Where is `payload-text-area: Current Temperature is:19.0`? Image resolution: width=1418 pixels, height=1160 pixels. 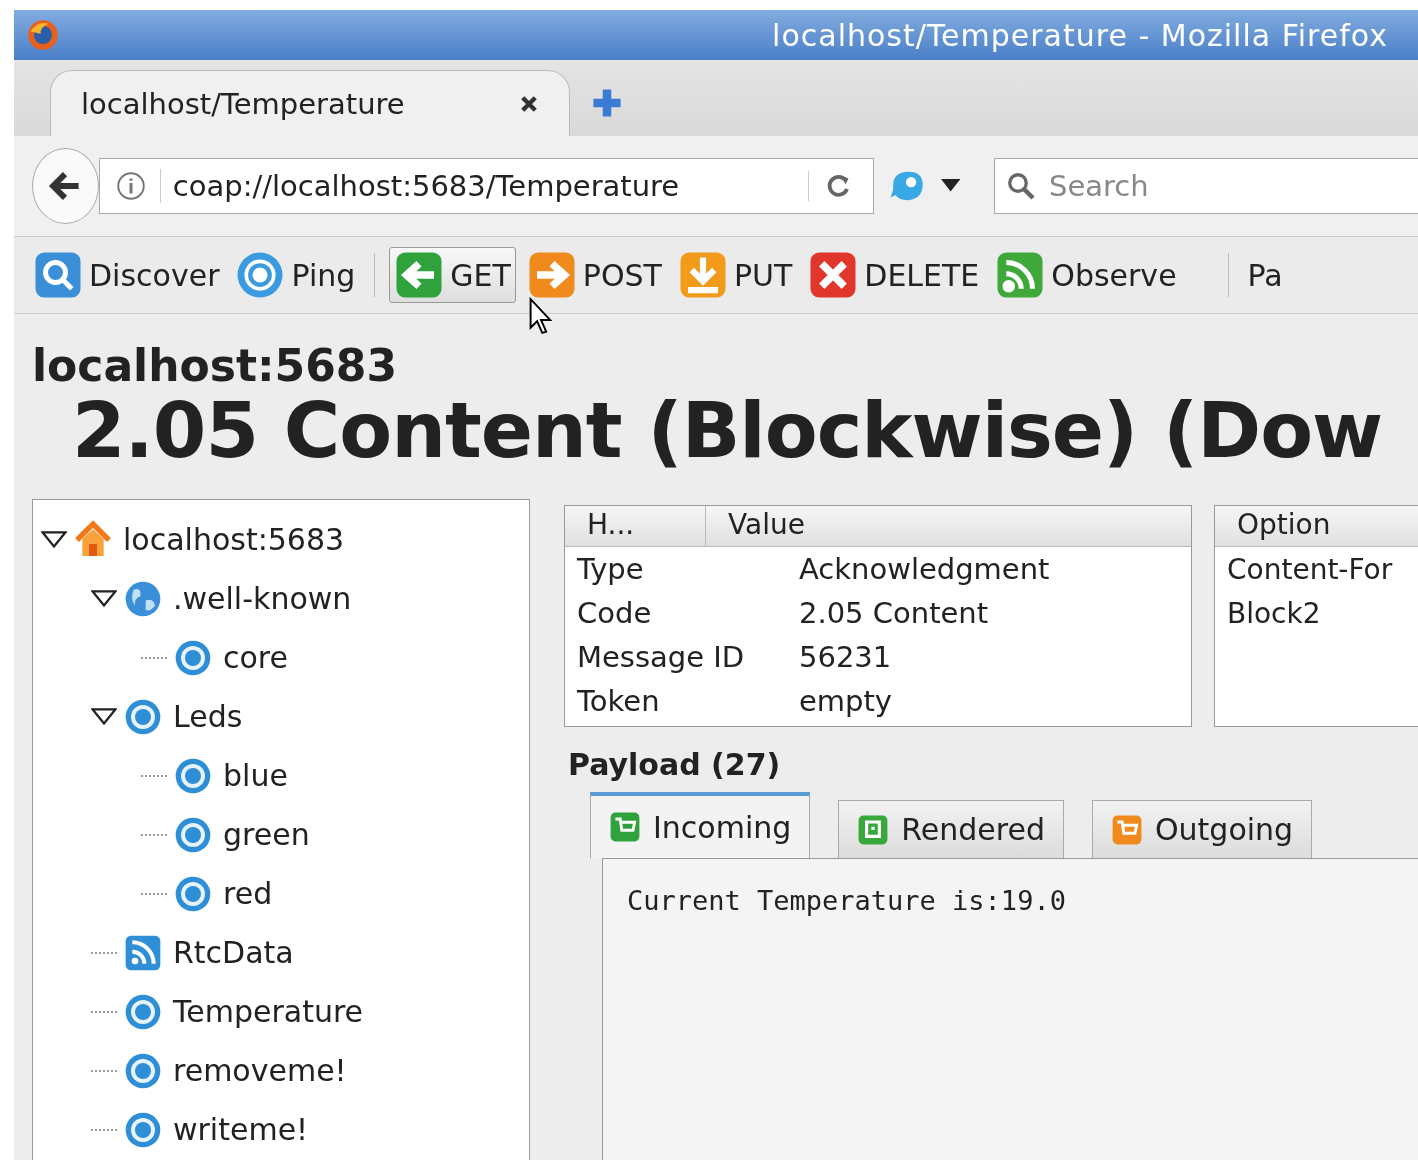 payload-text-area: Current Temperature is:19.0 is located at coordinates (1010, 1009).